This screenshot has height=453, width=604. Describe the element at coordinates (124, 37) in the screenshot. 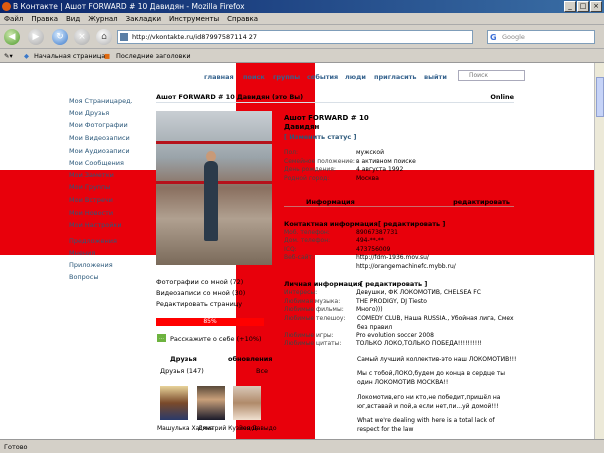

I see `site-favicon` at that location.